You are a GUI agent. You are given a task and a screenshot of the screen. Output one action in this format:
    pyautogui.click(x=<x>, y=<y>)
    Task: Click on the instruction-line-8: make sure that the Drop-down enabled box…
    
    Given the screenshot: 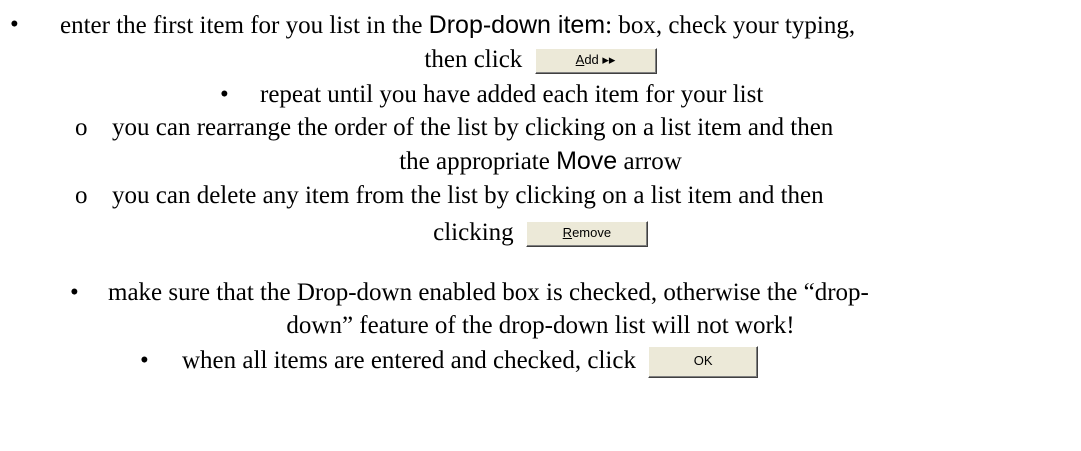 What is the action you would take?
    pyautogui.click(x=488, y=292)
    